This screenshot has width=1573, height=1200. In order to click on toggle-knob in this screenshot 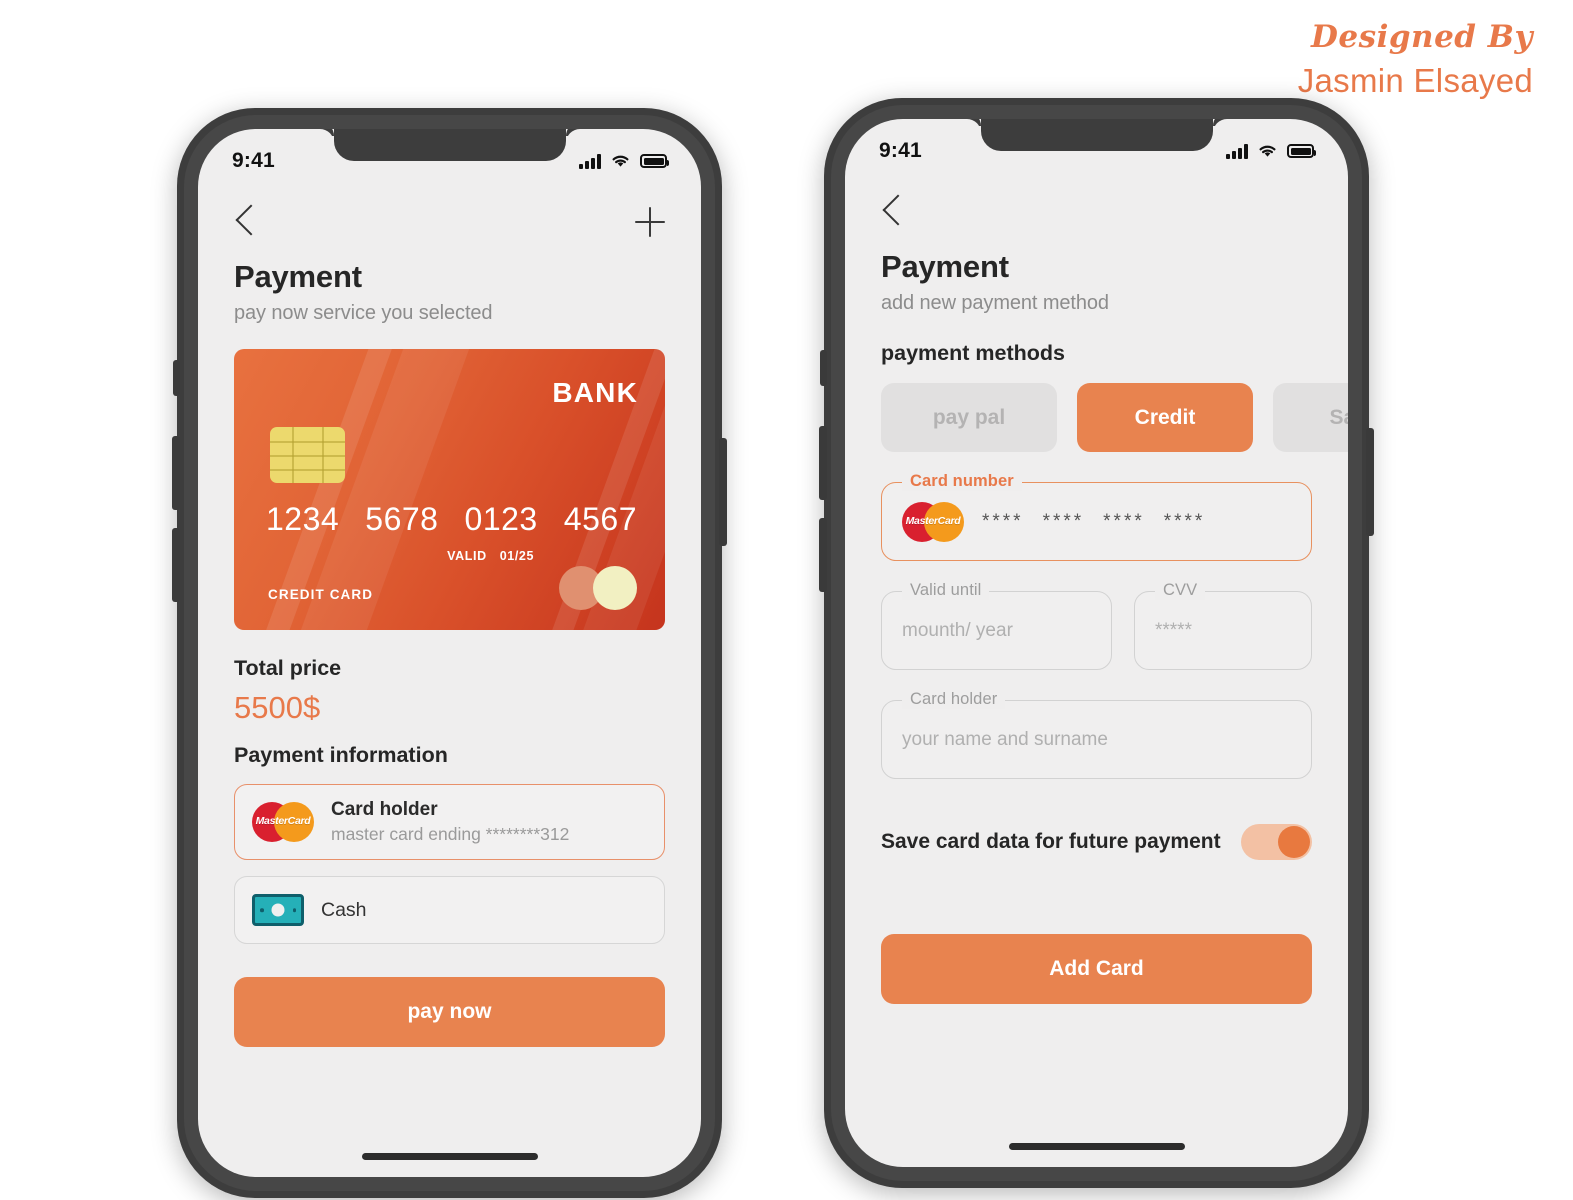, I will do `click(1294, 842)`.